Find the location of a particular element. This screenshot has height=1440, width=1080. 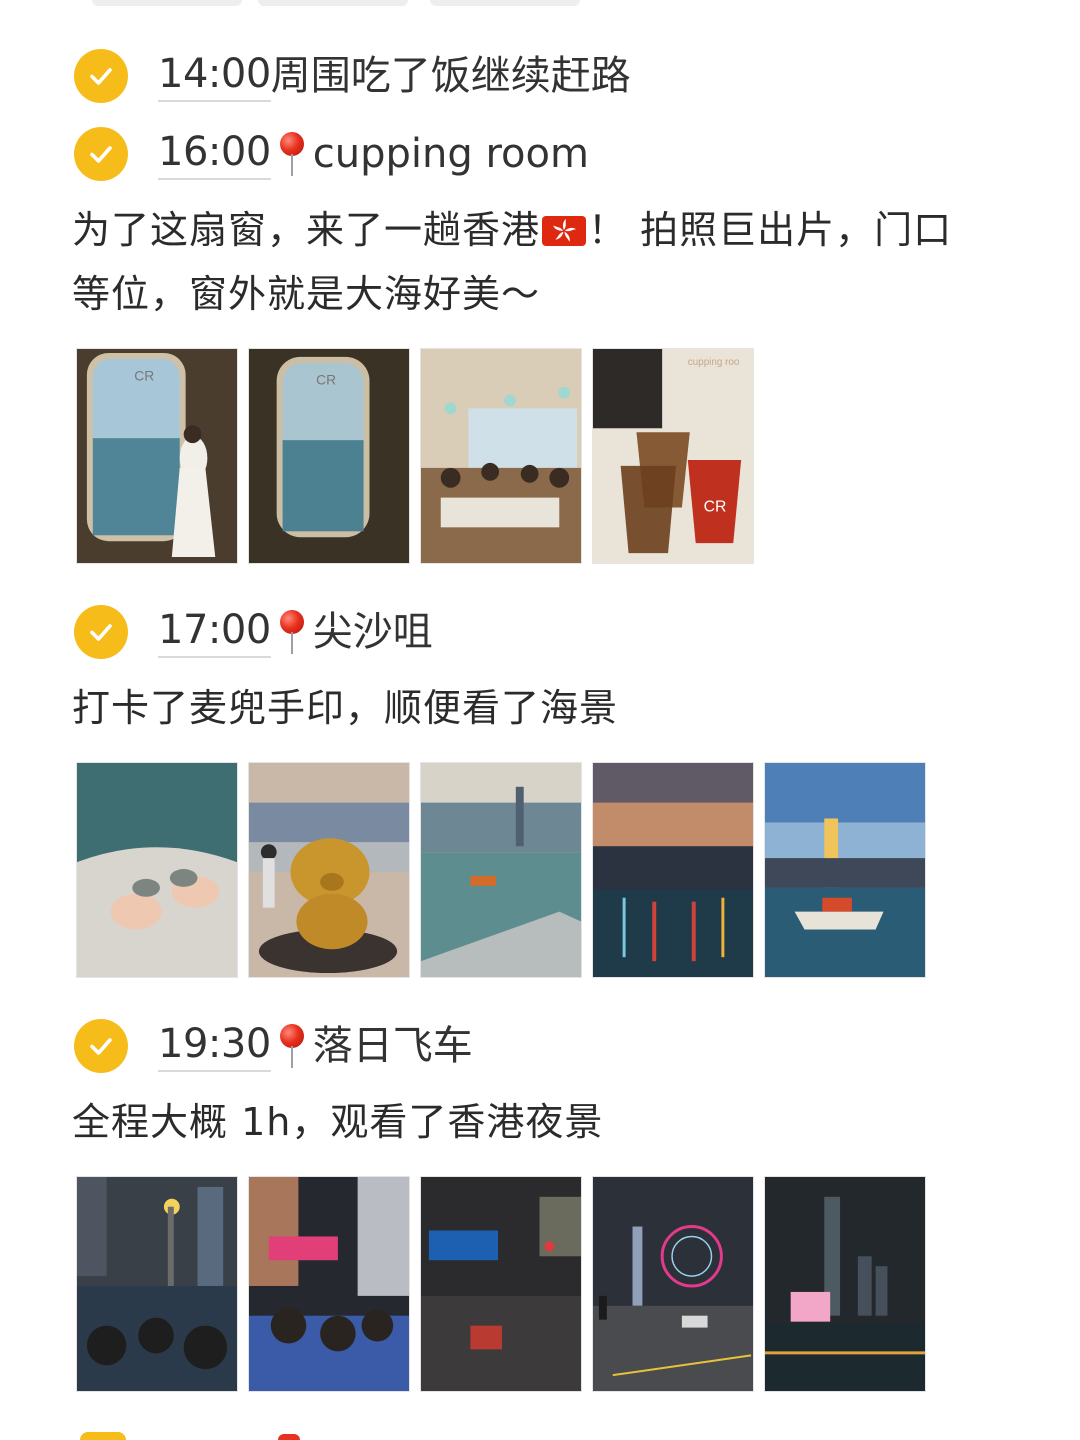

cupping-room-photo-row: CR CR cupping roo CR is located at coordinates (415, 456).